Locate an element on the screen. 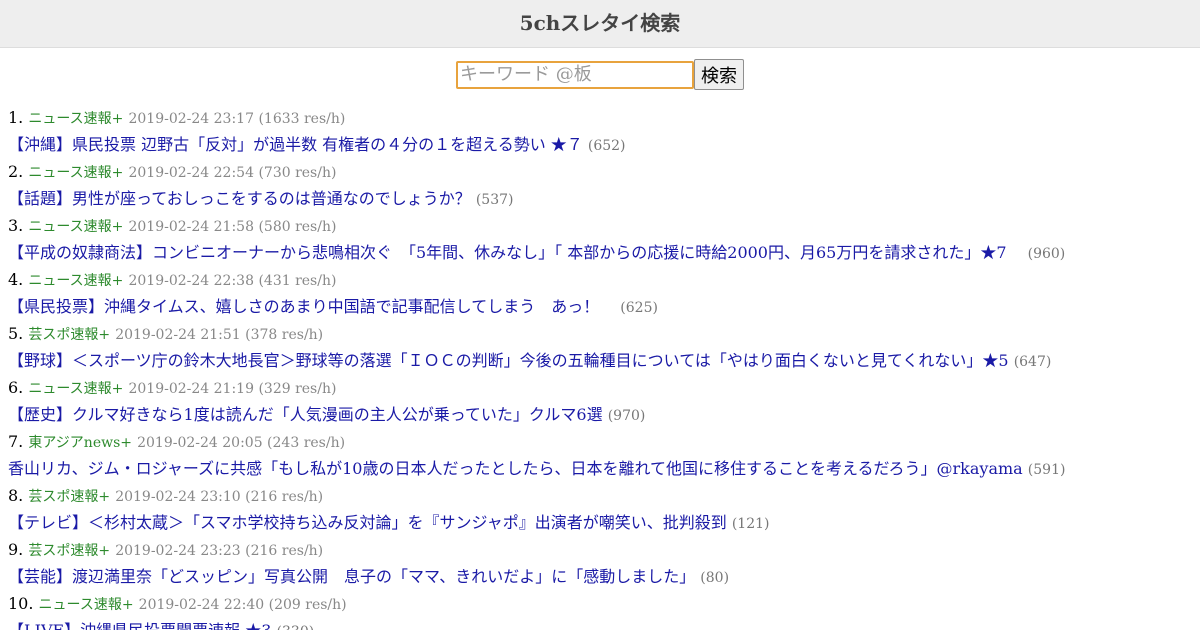 This screenshot has height=630, width=1200. thread-title-link: 【話題】男性が座っておしっこをするのは普通なのでしょうか？ is located at coordinates (239, 198).